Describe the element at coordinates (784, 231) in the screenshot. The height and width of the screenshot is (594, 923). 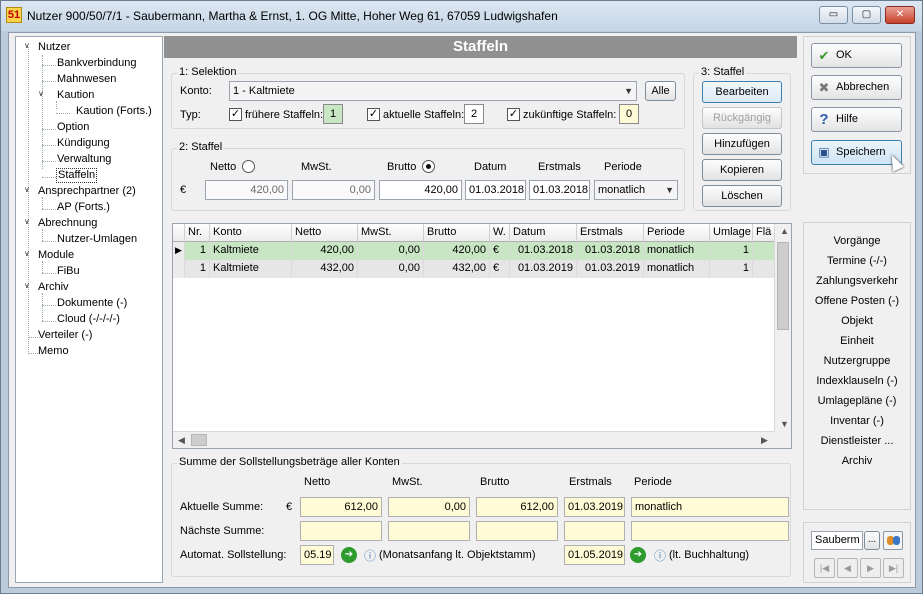
I see `scroll-up-icon: ▲` at that location.